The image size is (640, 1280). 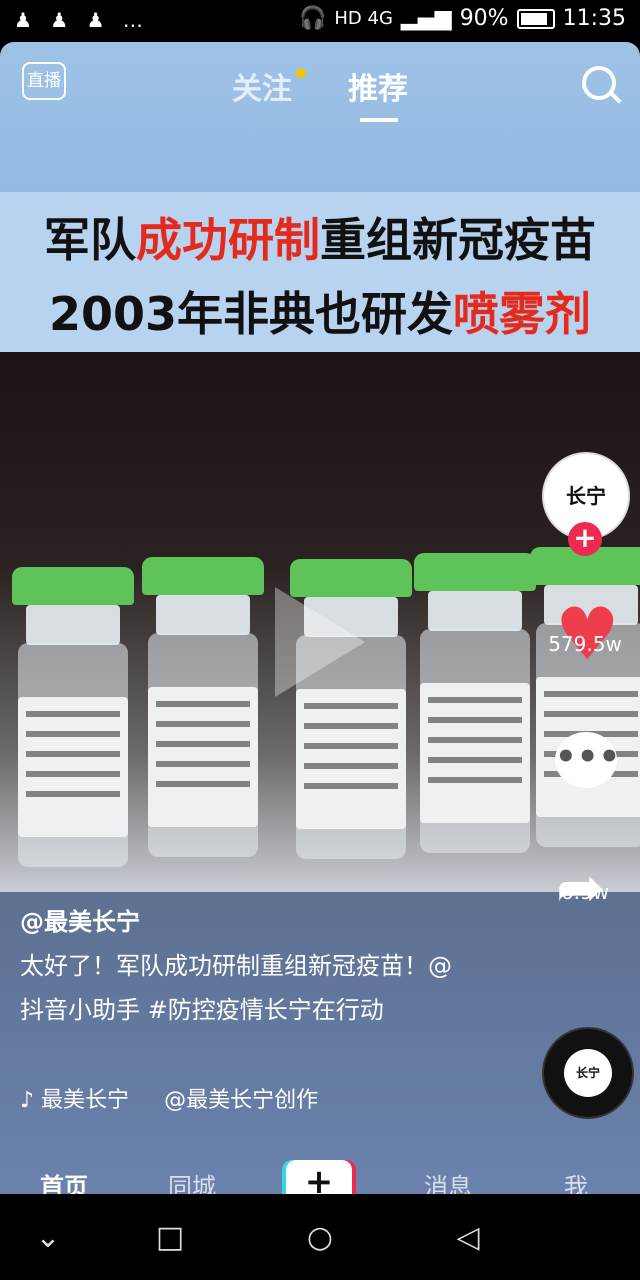 I want to click on collapse-icon: ⌄, so click(x=48, y=1238).